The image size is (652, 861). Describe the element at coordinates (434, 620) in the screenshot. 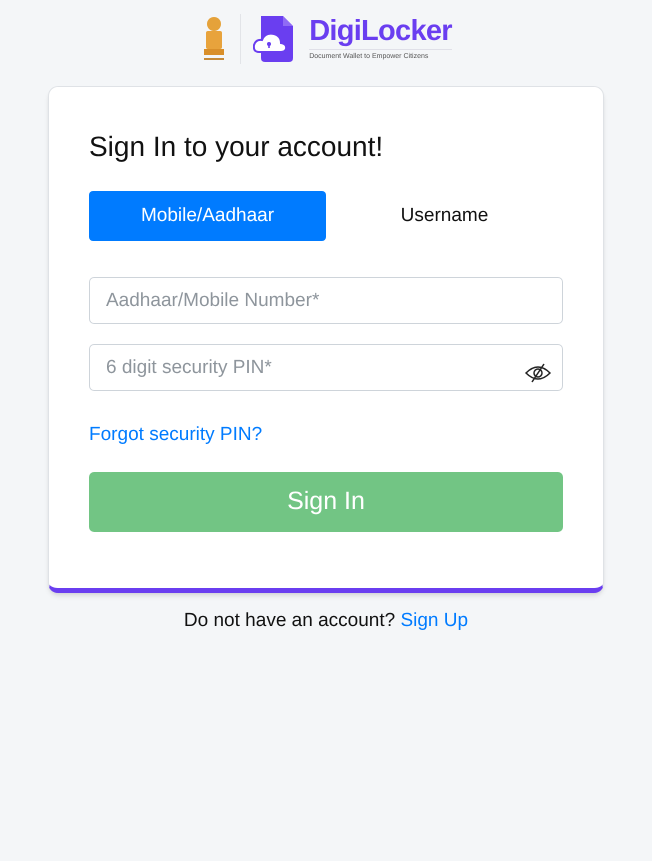

I see `sign-up-link: Sign Up` at that location.